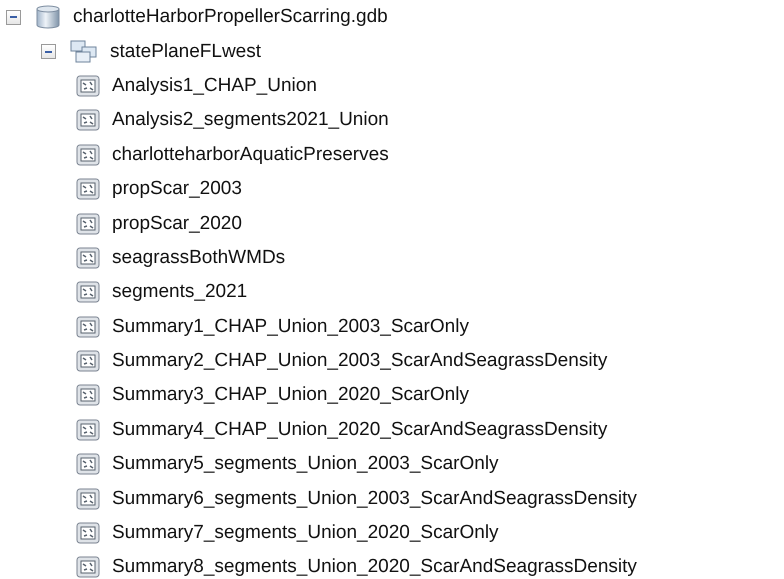 This screenshot has height=579, width=784. What do you see at coordinates (177, 223) in the screenshot?
I see `tree-item: propScar_2020` at bounding box center [177, 223].